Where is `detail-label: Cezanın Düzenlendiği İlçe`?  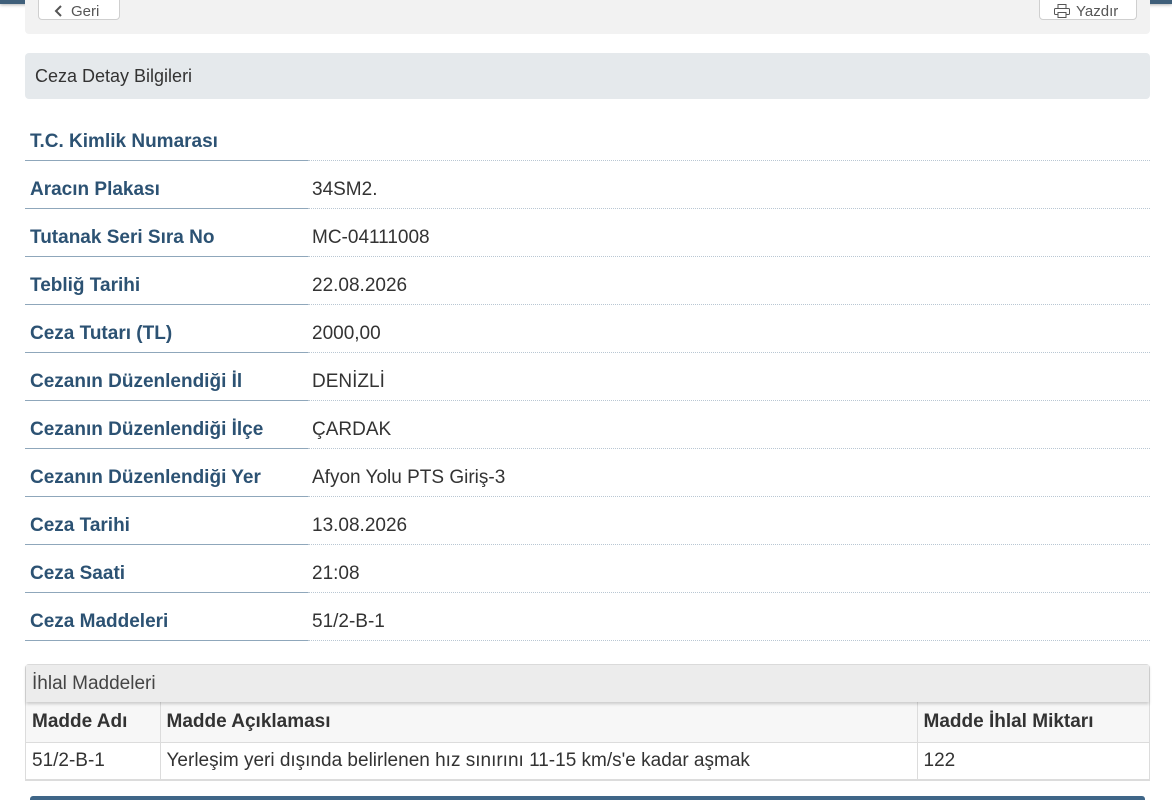 detail-label: Cezanın Düzenlendiği İlçe is located at coordinates (166, 425).